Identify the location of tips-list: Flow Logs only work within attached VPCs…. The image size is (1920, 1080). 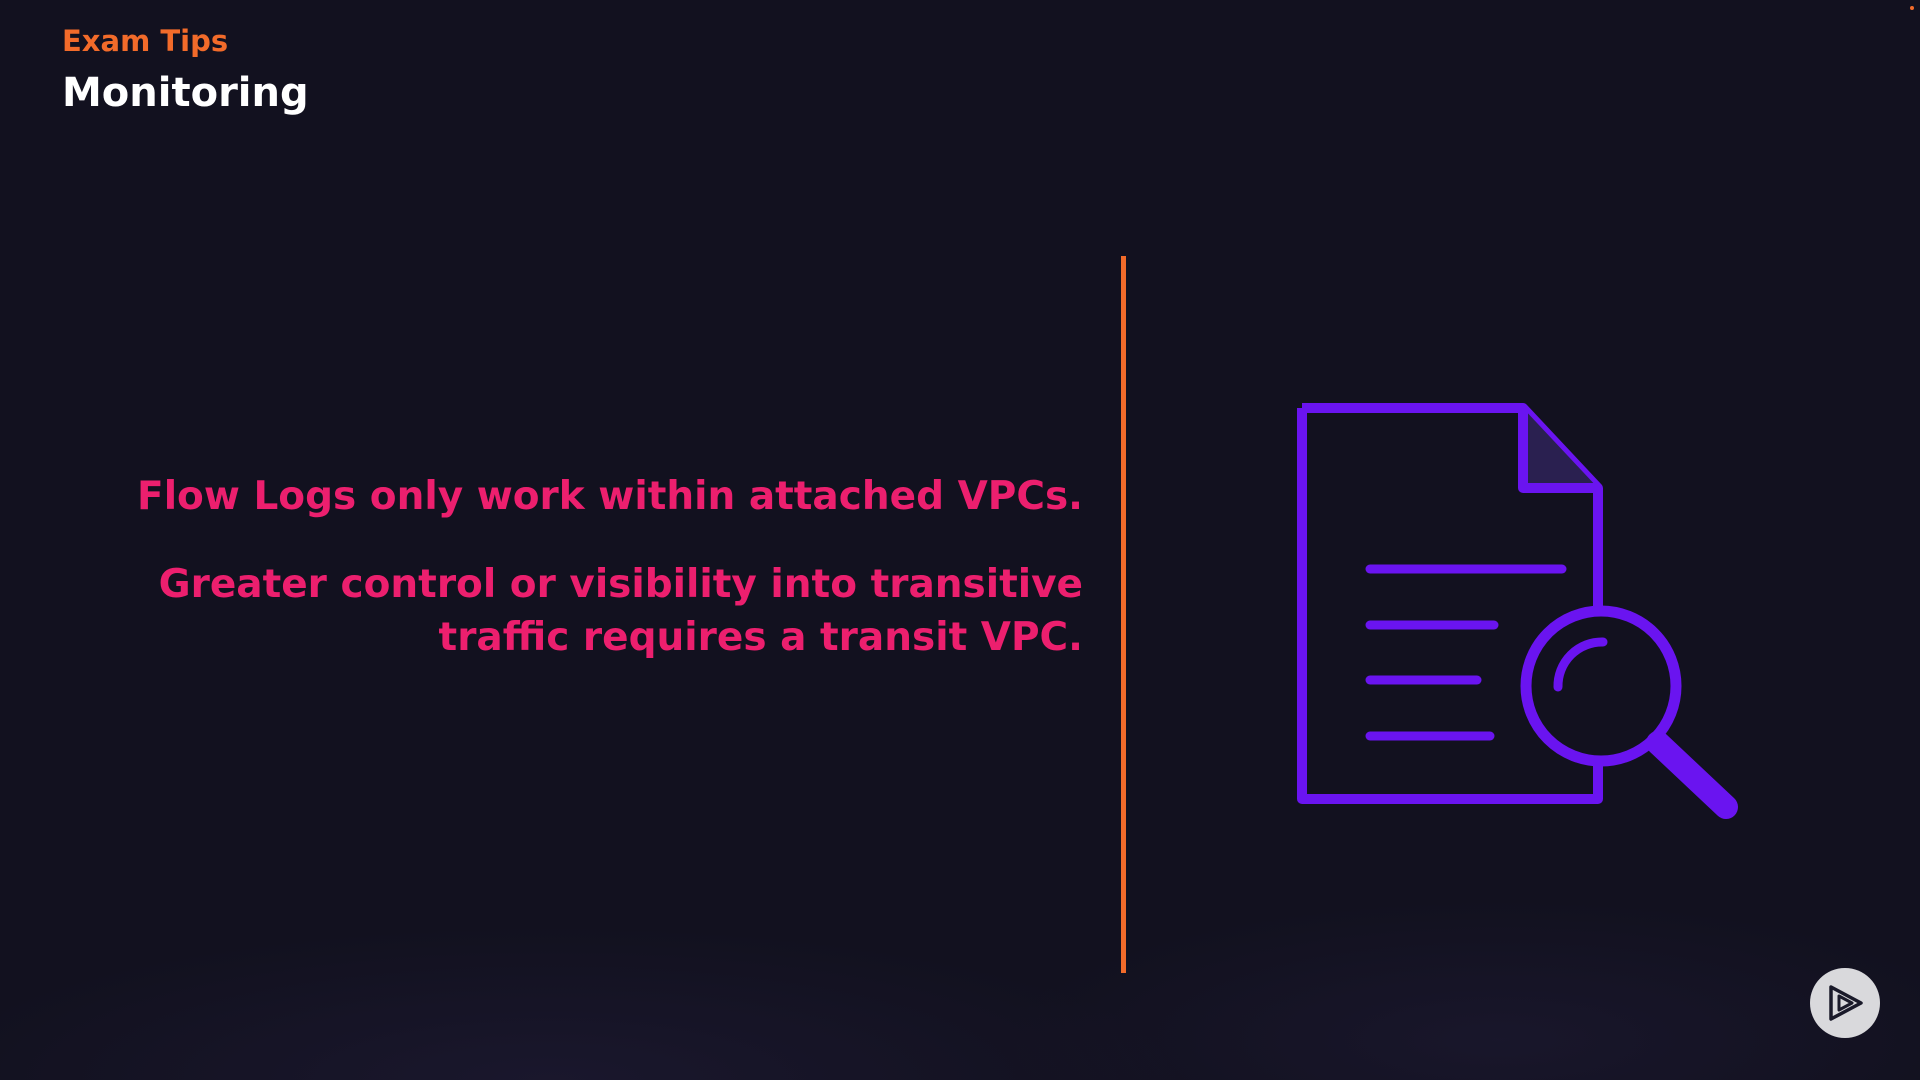
(603, 584).